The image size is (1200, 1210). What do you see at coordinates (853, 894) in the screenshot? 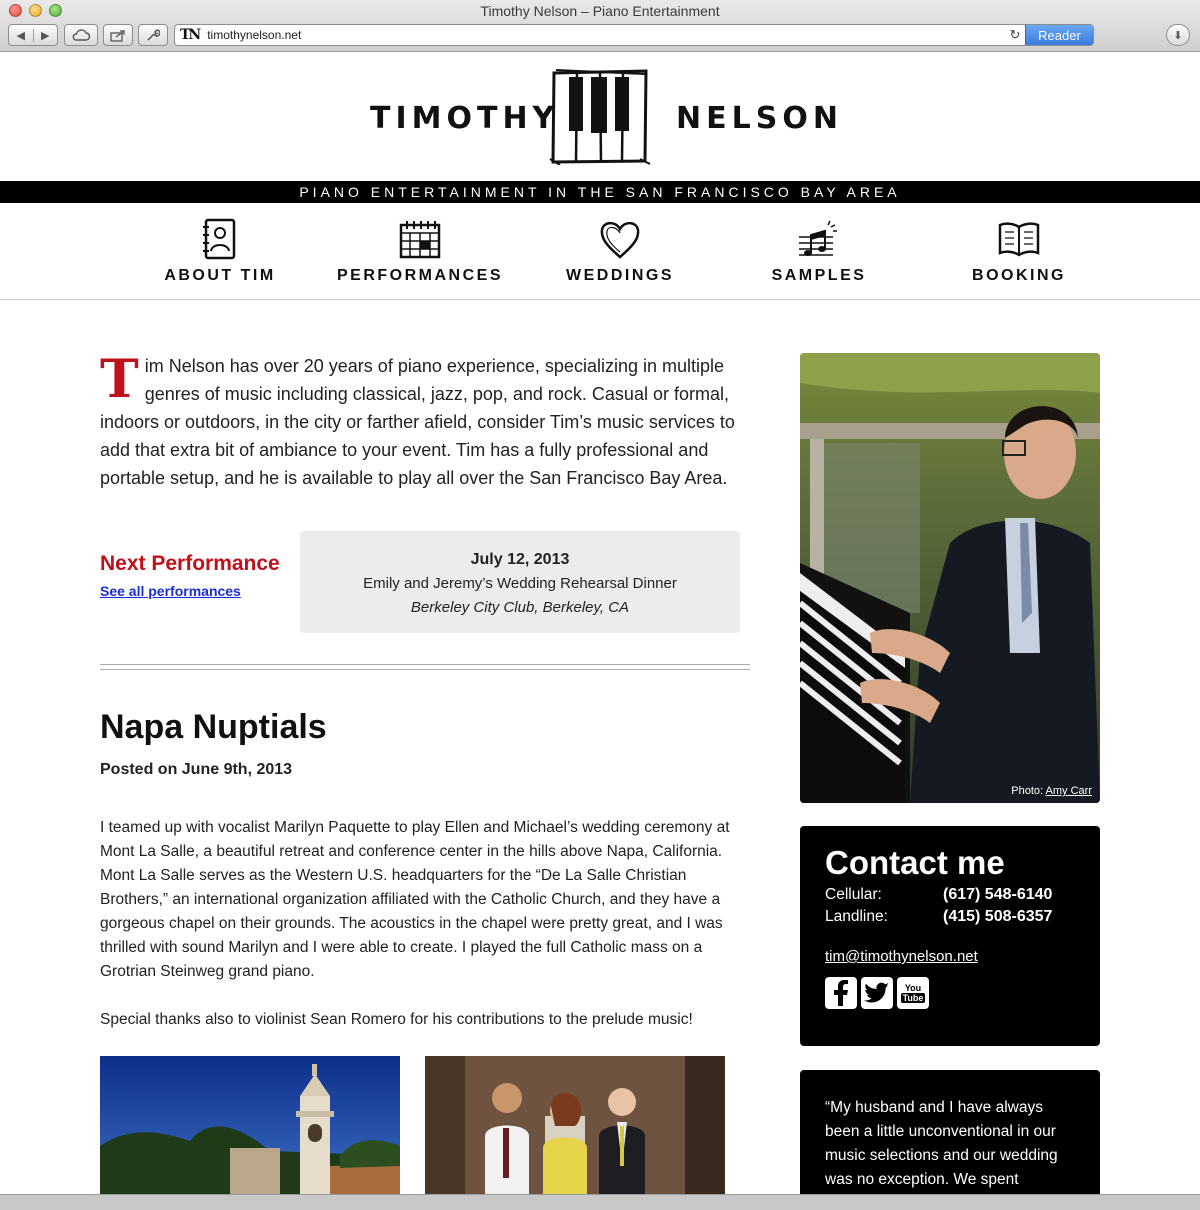
I see `cellular-label: Cellular:` at bounding box center [853, 894].